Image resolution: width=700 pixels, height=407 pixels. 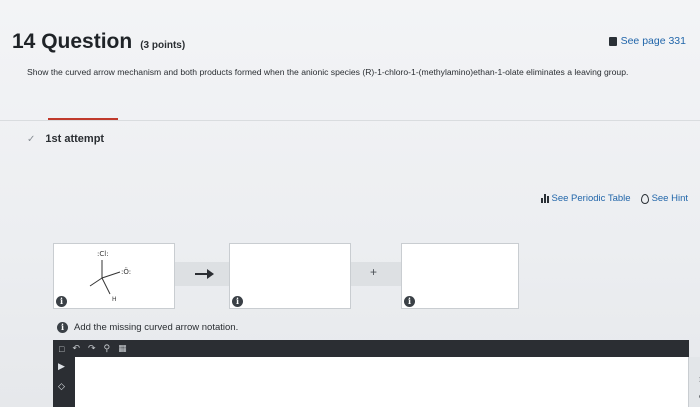 What do you see at coordinates (31, 139) in the screenshot?
I see `chevron-down-icon: ✓` at bounding box center [31, 139].